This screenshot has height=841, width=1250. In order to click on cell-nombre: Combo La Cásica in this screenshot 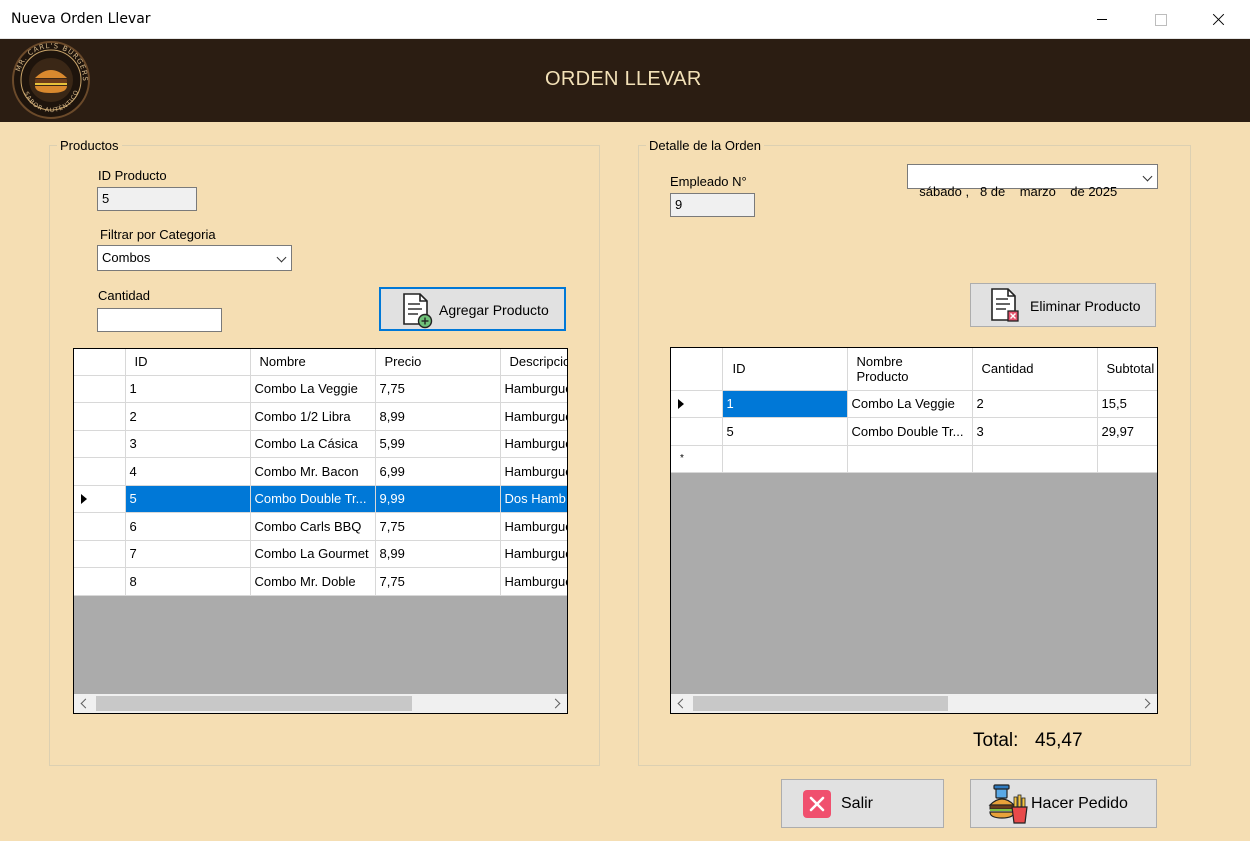, I will do `click(313, 444)`.